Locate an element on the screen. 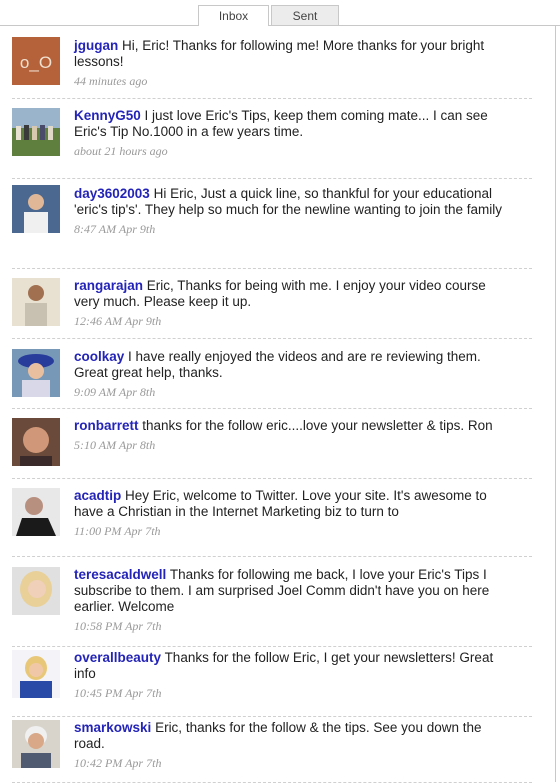 Image resolution: width=560 pixels, height=783 pixels. message-timestamp: about 21 hours ago is located at coordinates (289, 151).